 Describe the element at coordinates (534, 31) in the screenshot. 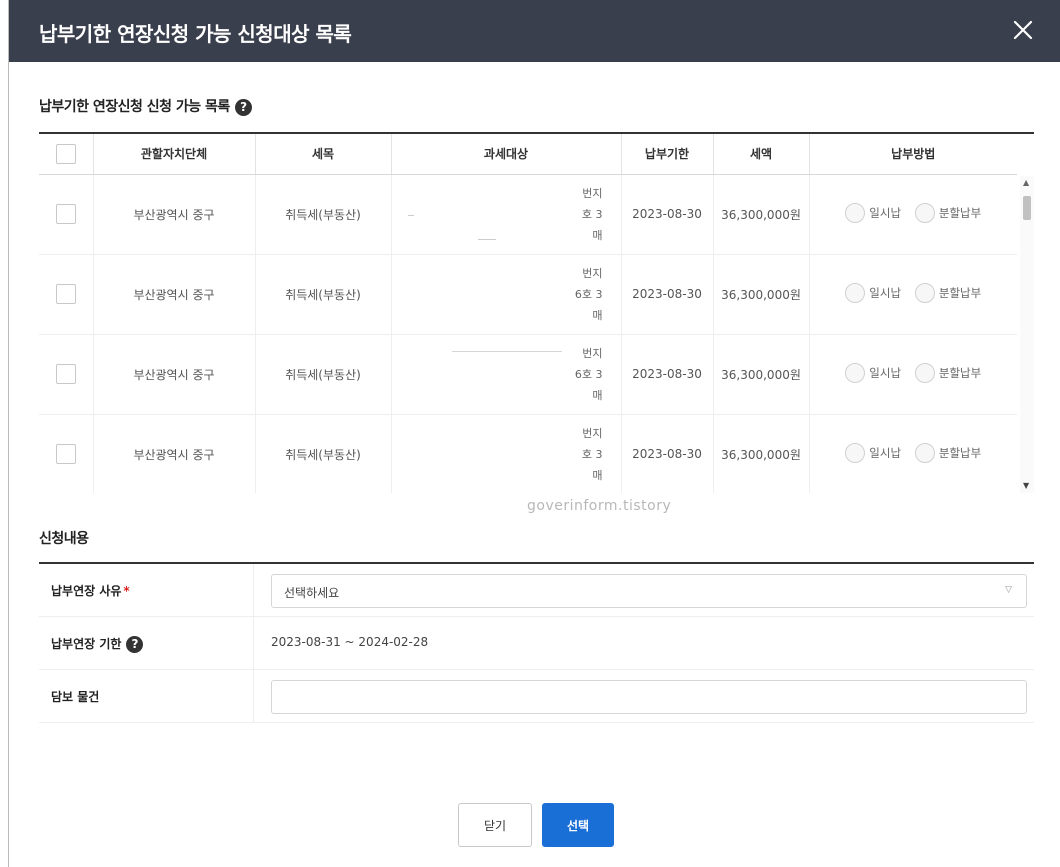

I see `dialog-header: 납부기한 연장신청 가능 신청대상 목록` at that location.